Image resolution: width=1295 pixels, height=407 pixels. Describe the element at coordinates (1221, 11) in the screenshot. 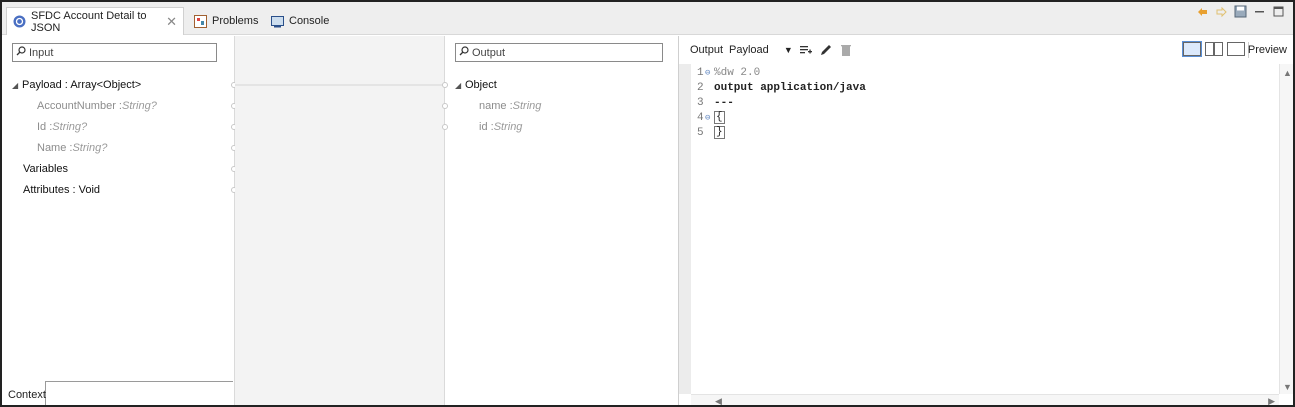

I see `undo-icon` at that location.